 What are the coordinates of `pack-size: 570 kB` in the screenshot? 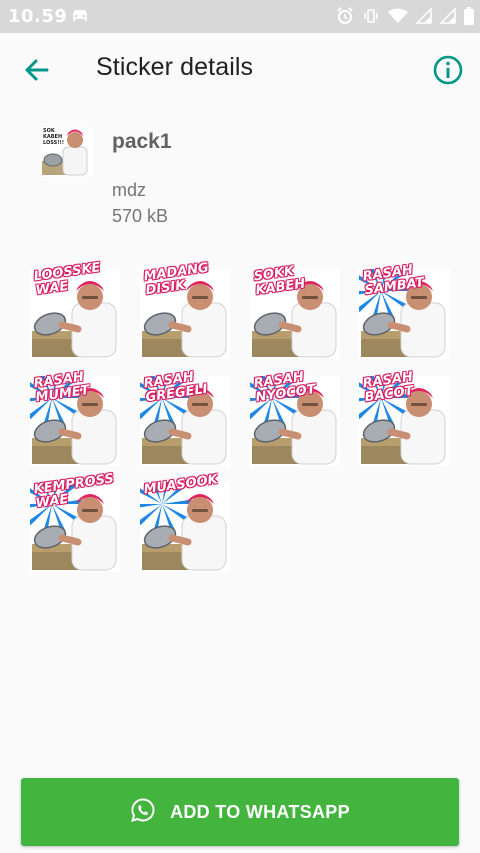 It's located at (140, 216).